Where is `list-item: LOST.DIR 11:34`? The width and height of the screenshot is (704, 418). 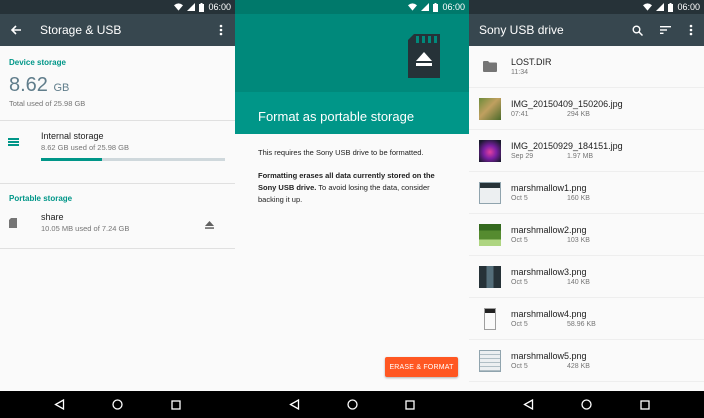
list-item: LOST.DIR 11:34 is located at coordinates (586, 67).